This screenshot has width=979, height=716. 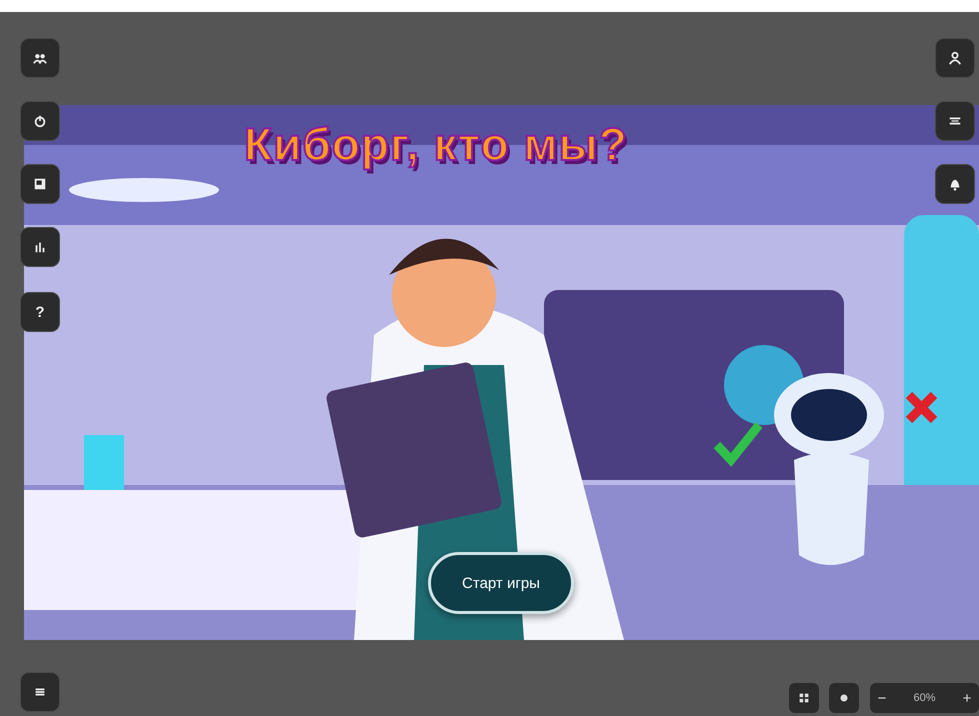 I want to click on grid-icon, so click(x=804, y=698).